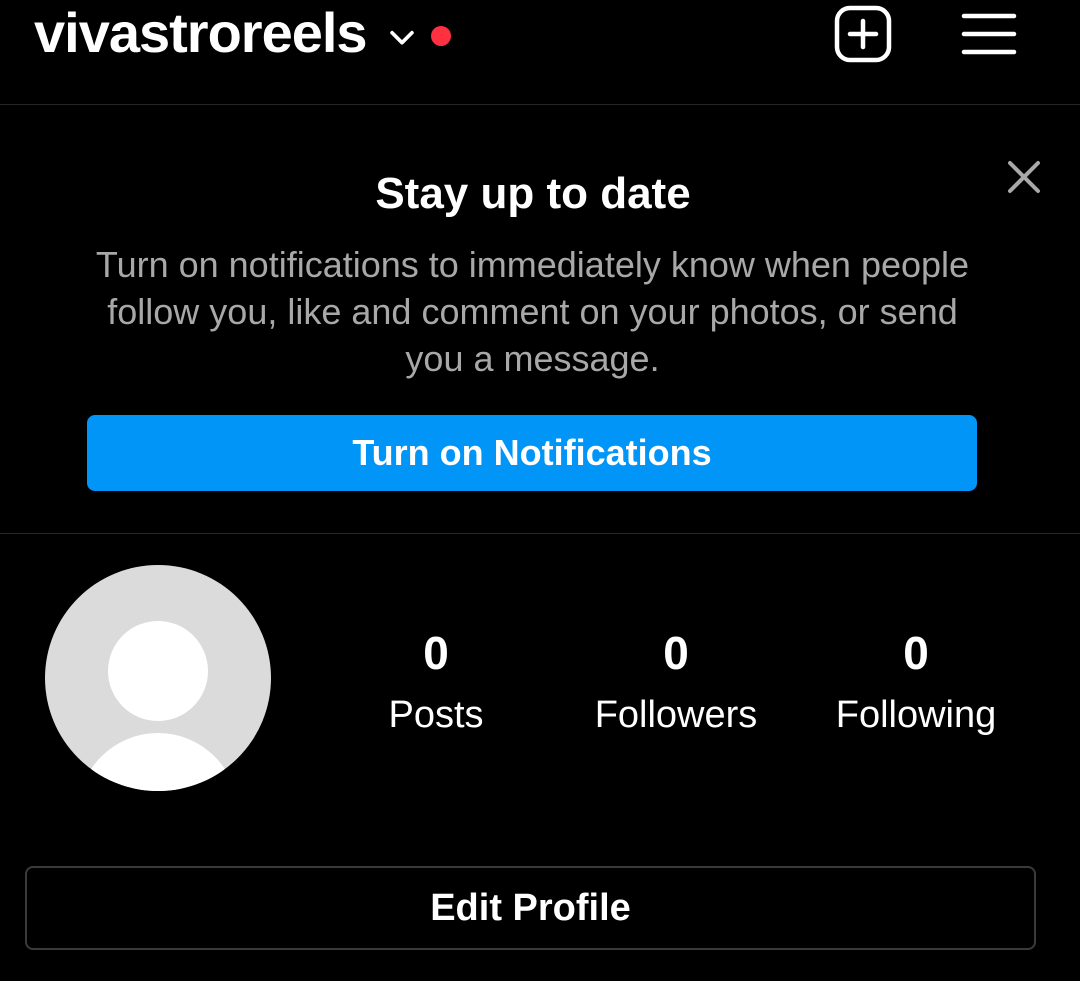 The image size is (1080, 981). Describe the element at coordinates (916, 653) in the screenshot. I see `following-count: 0` at that location.